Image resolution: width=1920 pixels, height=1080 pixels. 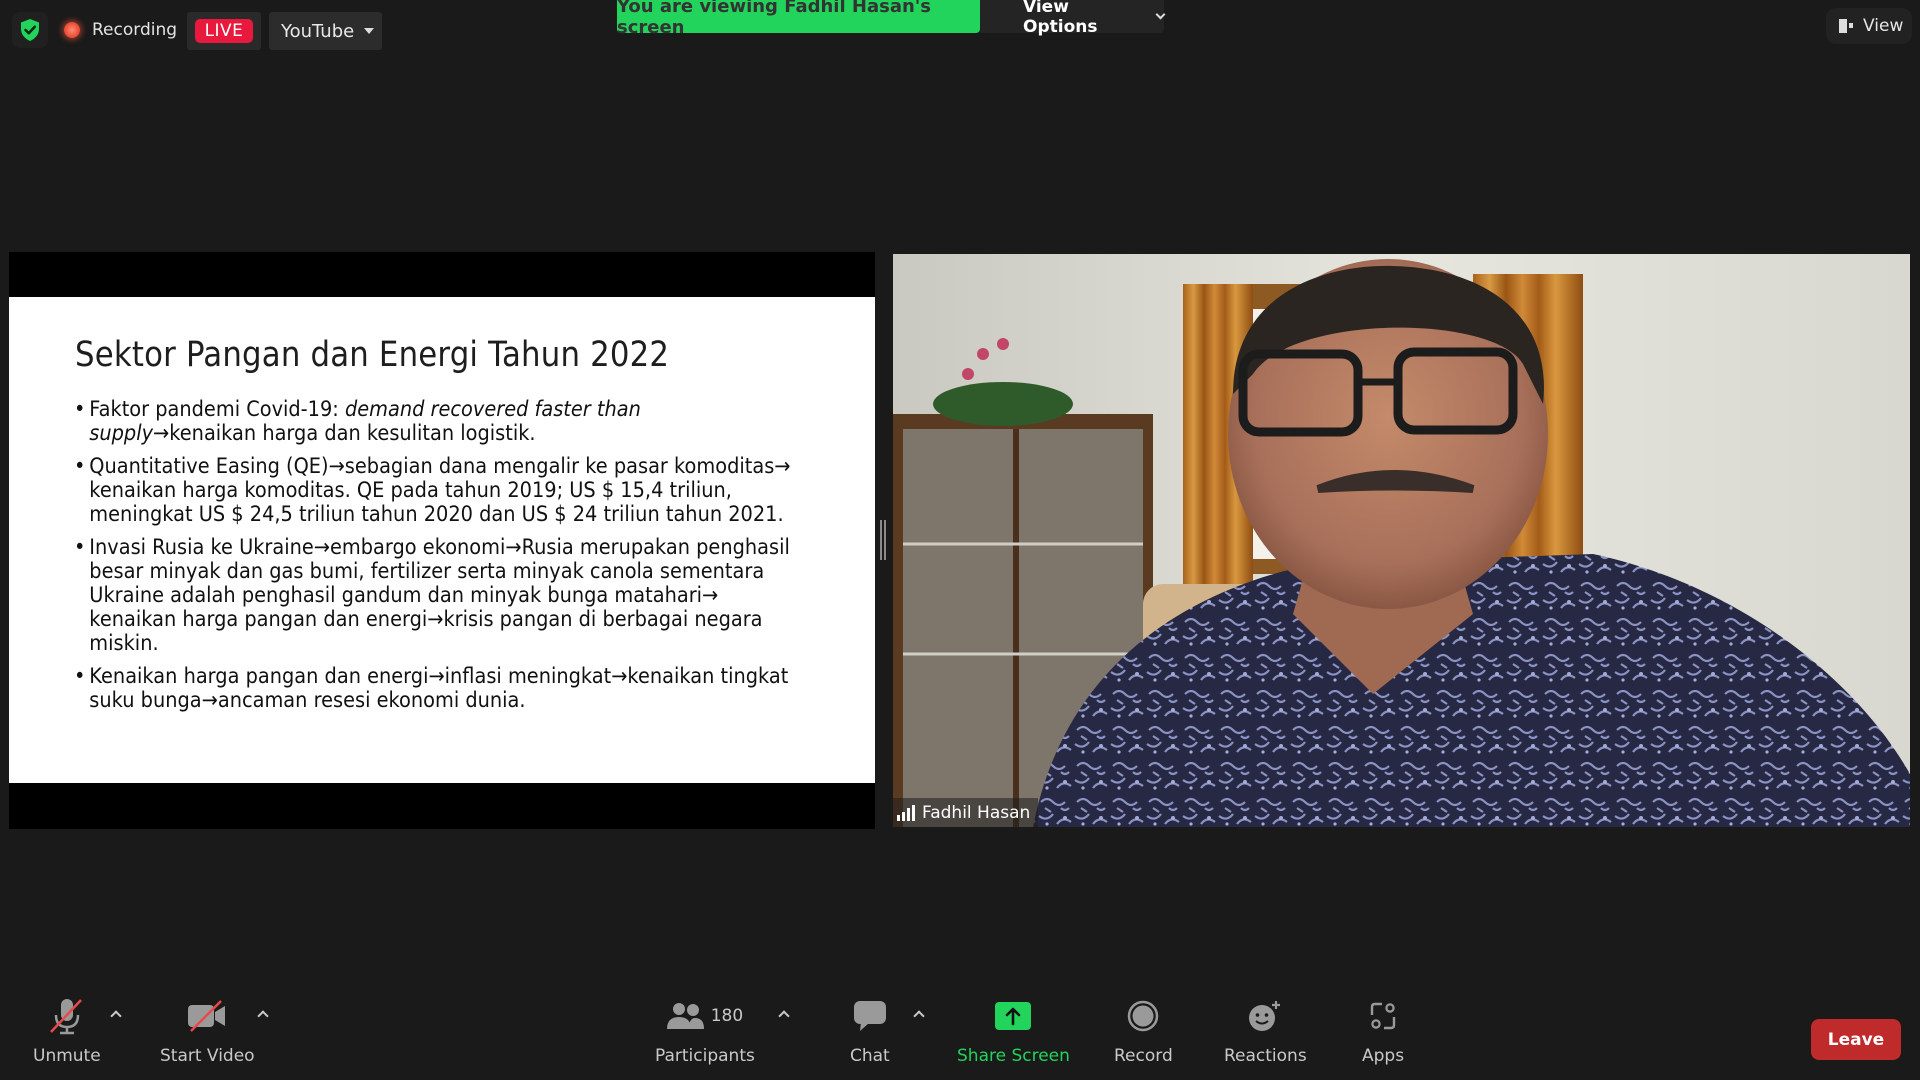 I want to click on chat-options-caret, so click(x=919, y=1016).